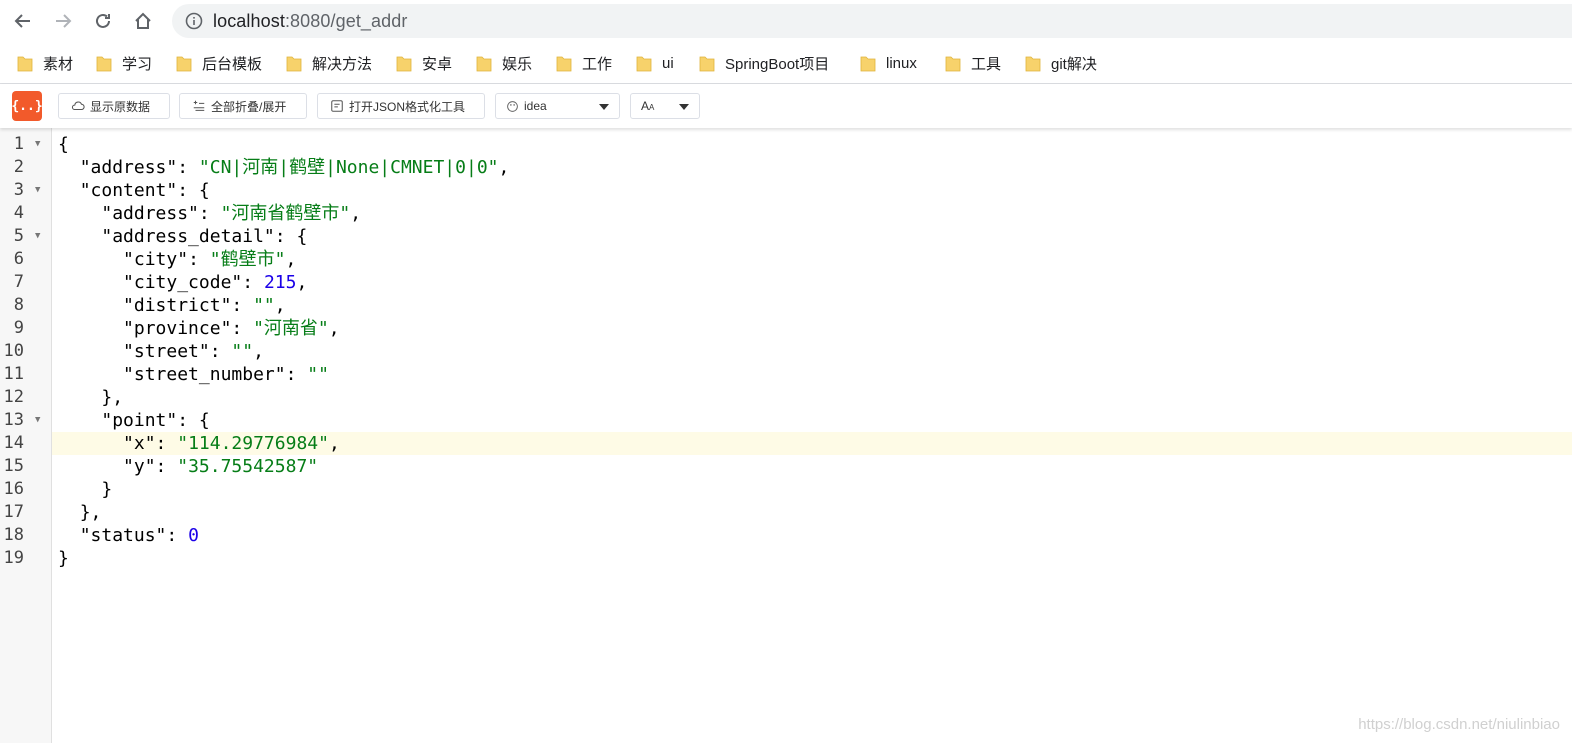 The height and width of the screenshot is (743, 1572). I want to click on line-number: 15, so click(13, 466).